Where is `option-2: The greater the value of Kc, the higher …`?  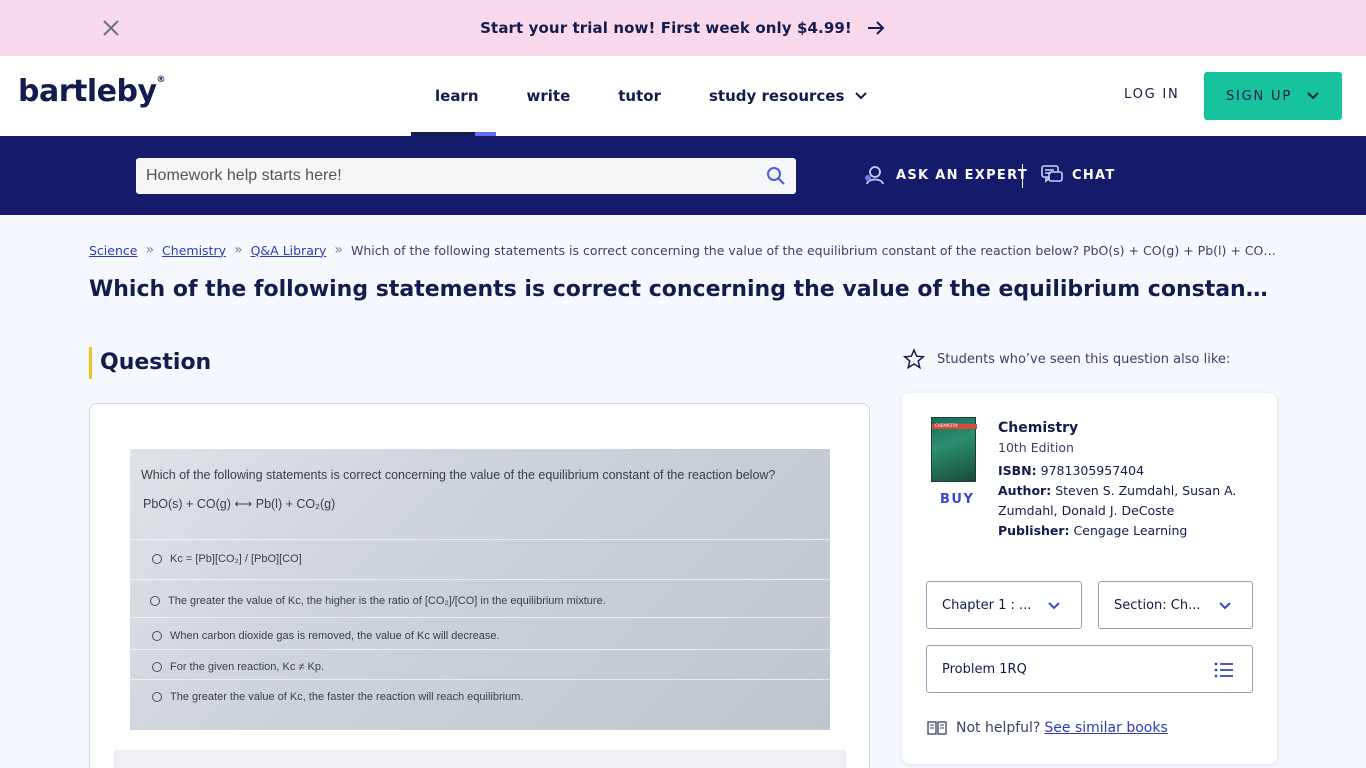 option-2: The greater the value of Kc, the higher … is located at coordinates (378, 601).